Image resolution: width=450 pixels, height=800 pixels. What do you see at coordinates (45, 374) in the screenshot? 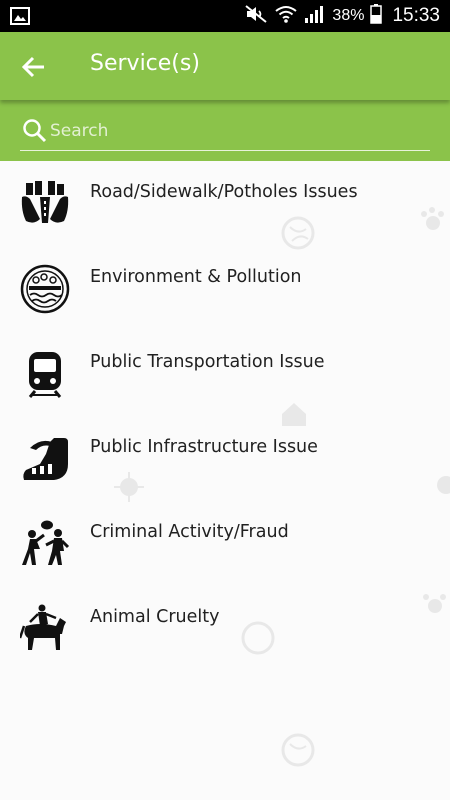
I see `train-icon` at bounding box center [45, 374].